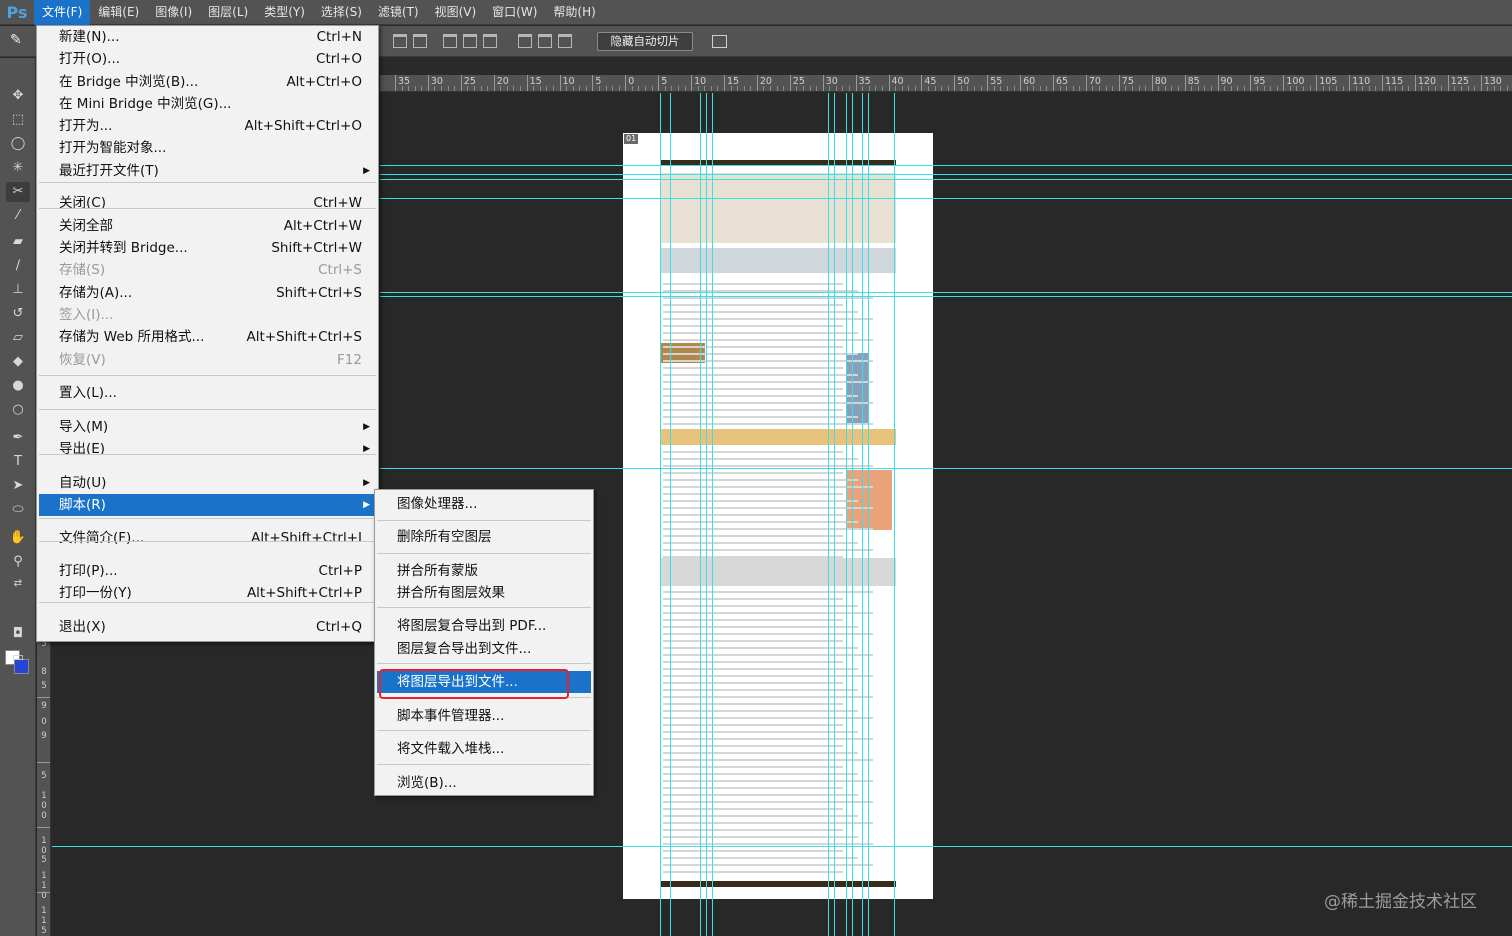 The image size is (1512, 936). What do you see at coordinates (207, 337) in the screenshot?
I see `file-menu-item-save-for-web: 存储为 Web 所用格式... Alt+Shift+Ctrl+S` at bounding box center [207, 337].